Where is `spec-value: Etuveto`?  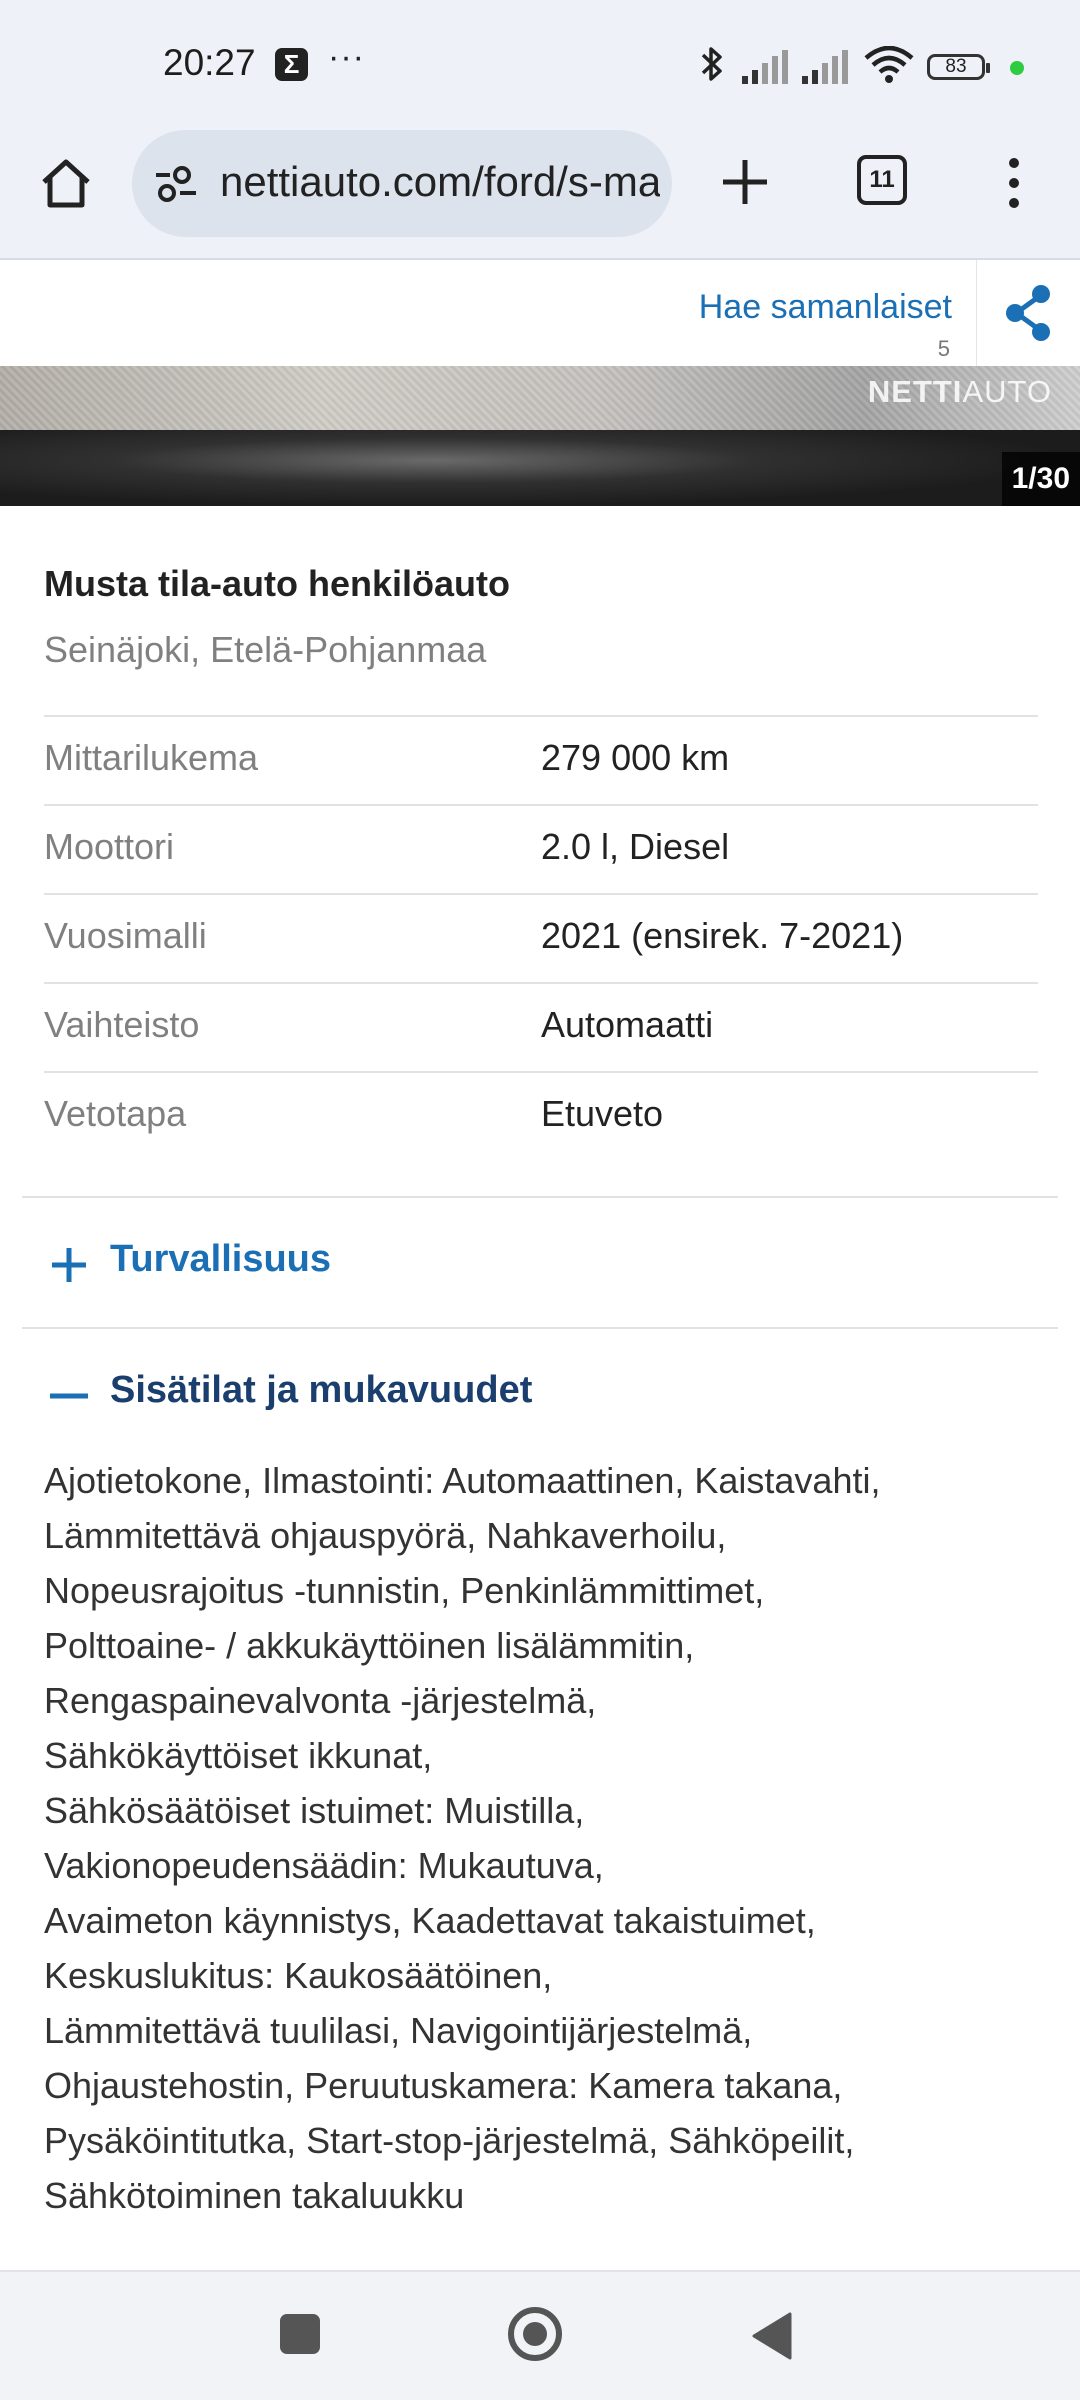
spec-value: Etuveto is located at coordinates (602, 1113).